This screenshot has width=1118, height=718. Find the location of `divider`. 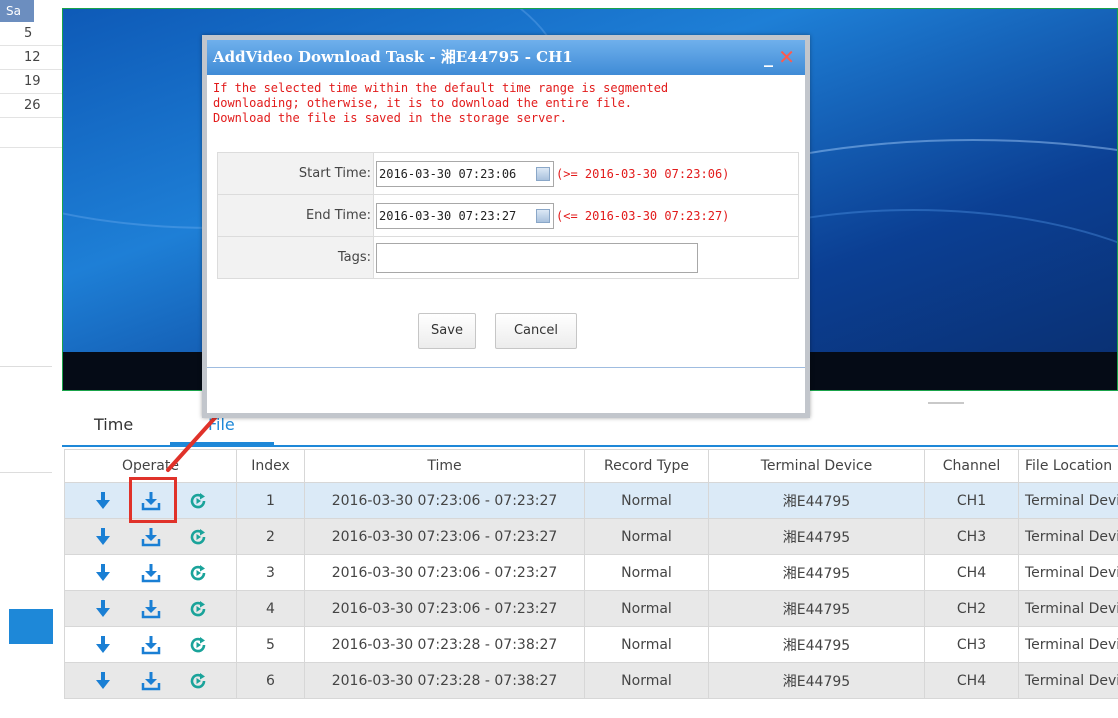

divider is located at coordinates (26, 366).